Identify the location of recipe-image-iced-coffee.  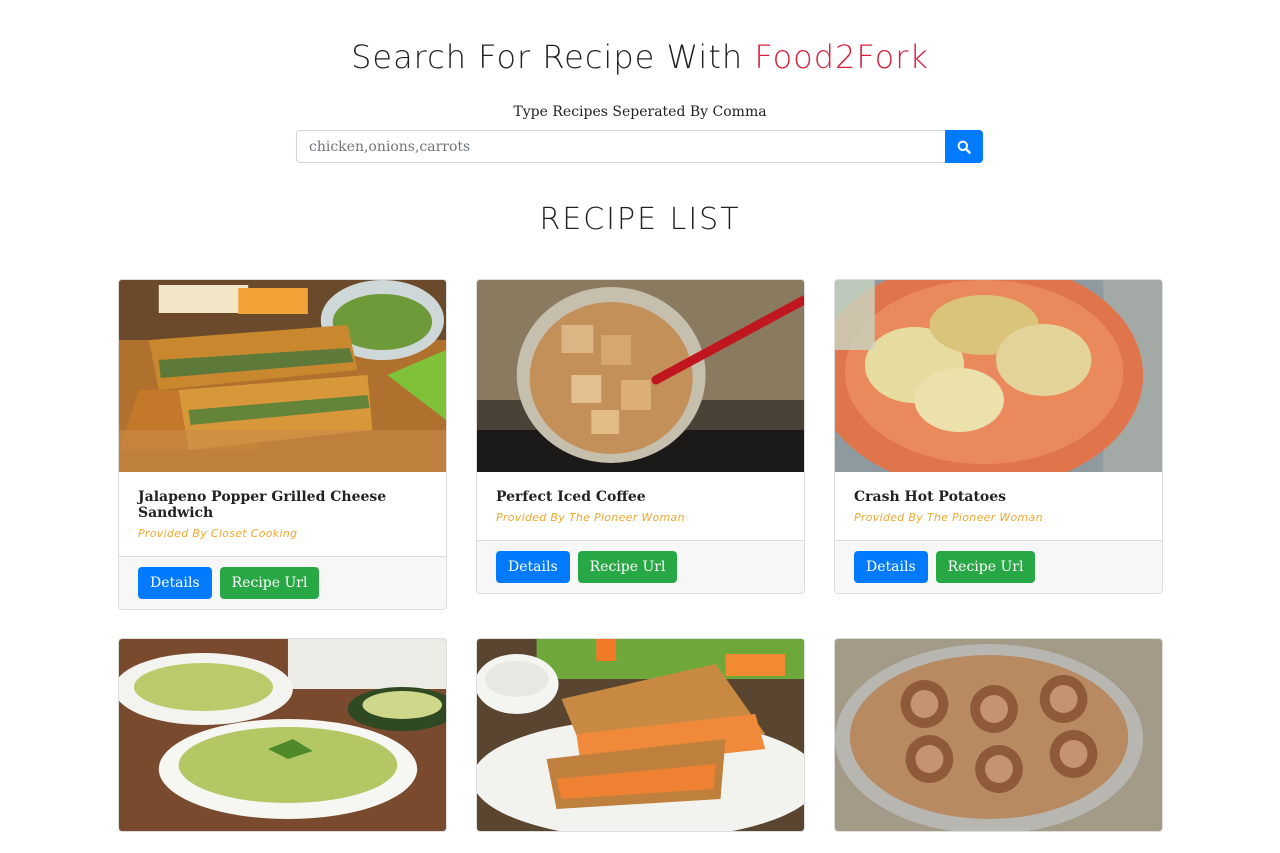
(640, 376).